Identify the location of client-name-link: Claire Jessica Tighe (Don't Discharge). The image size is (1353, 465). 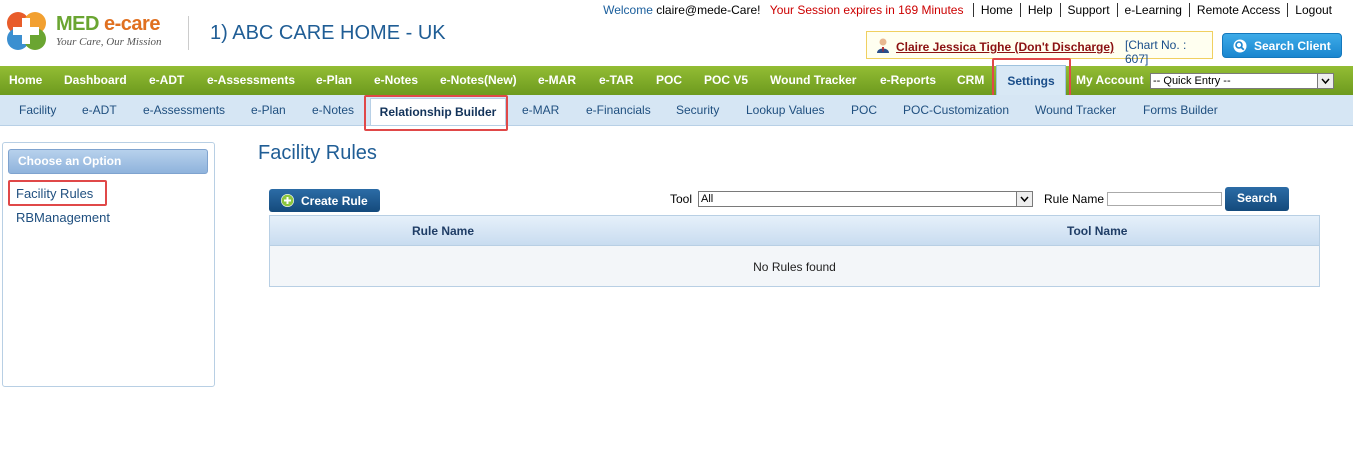
(1005, 47).